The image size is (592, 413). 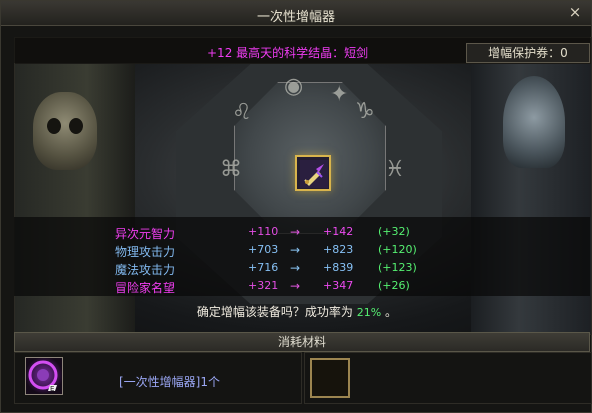 What do you see at coordinates (338, 231) in the screenshot?
I see `new-value: +142` at bounding box center [338, 231].